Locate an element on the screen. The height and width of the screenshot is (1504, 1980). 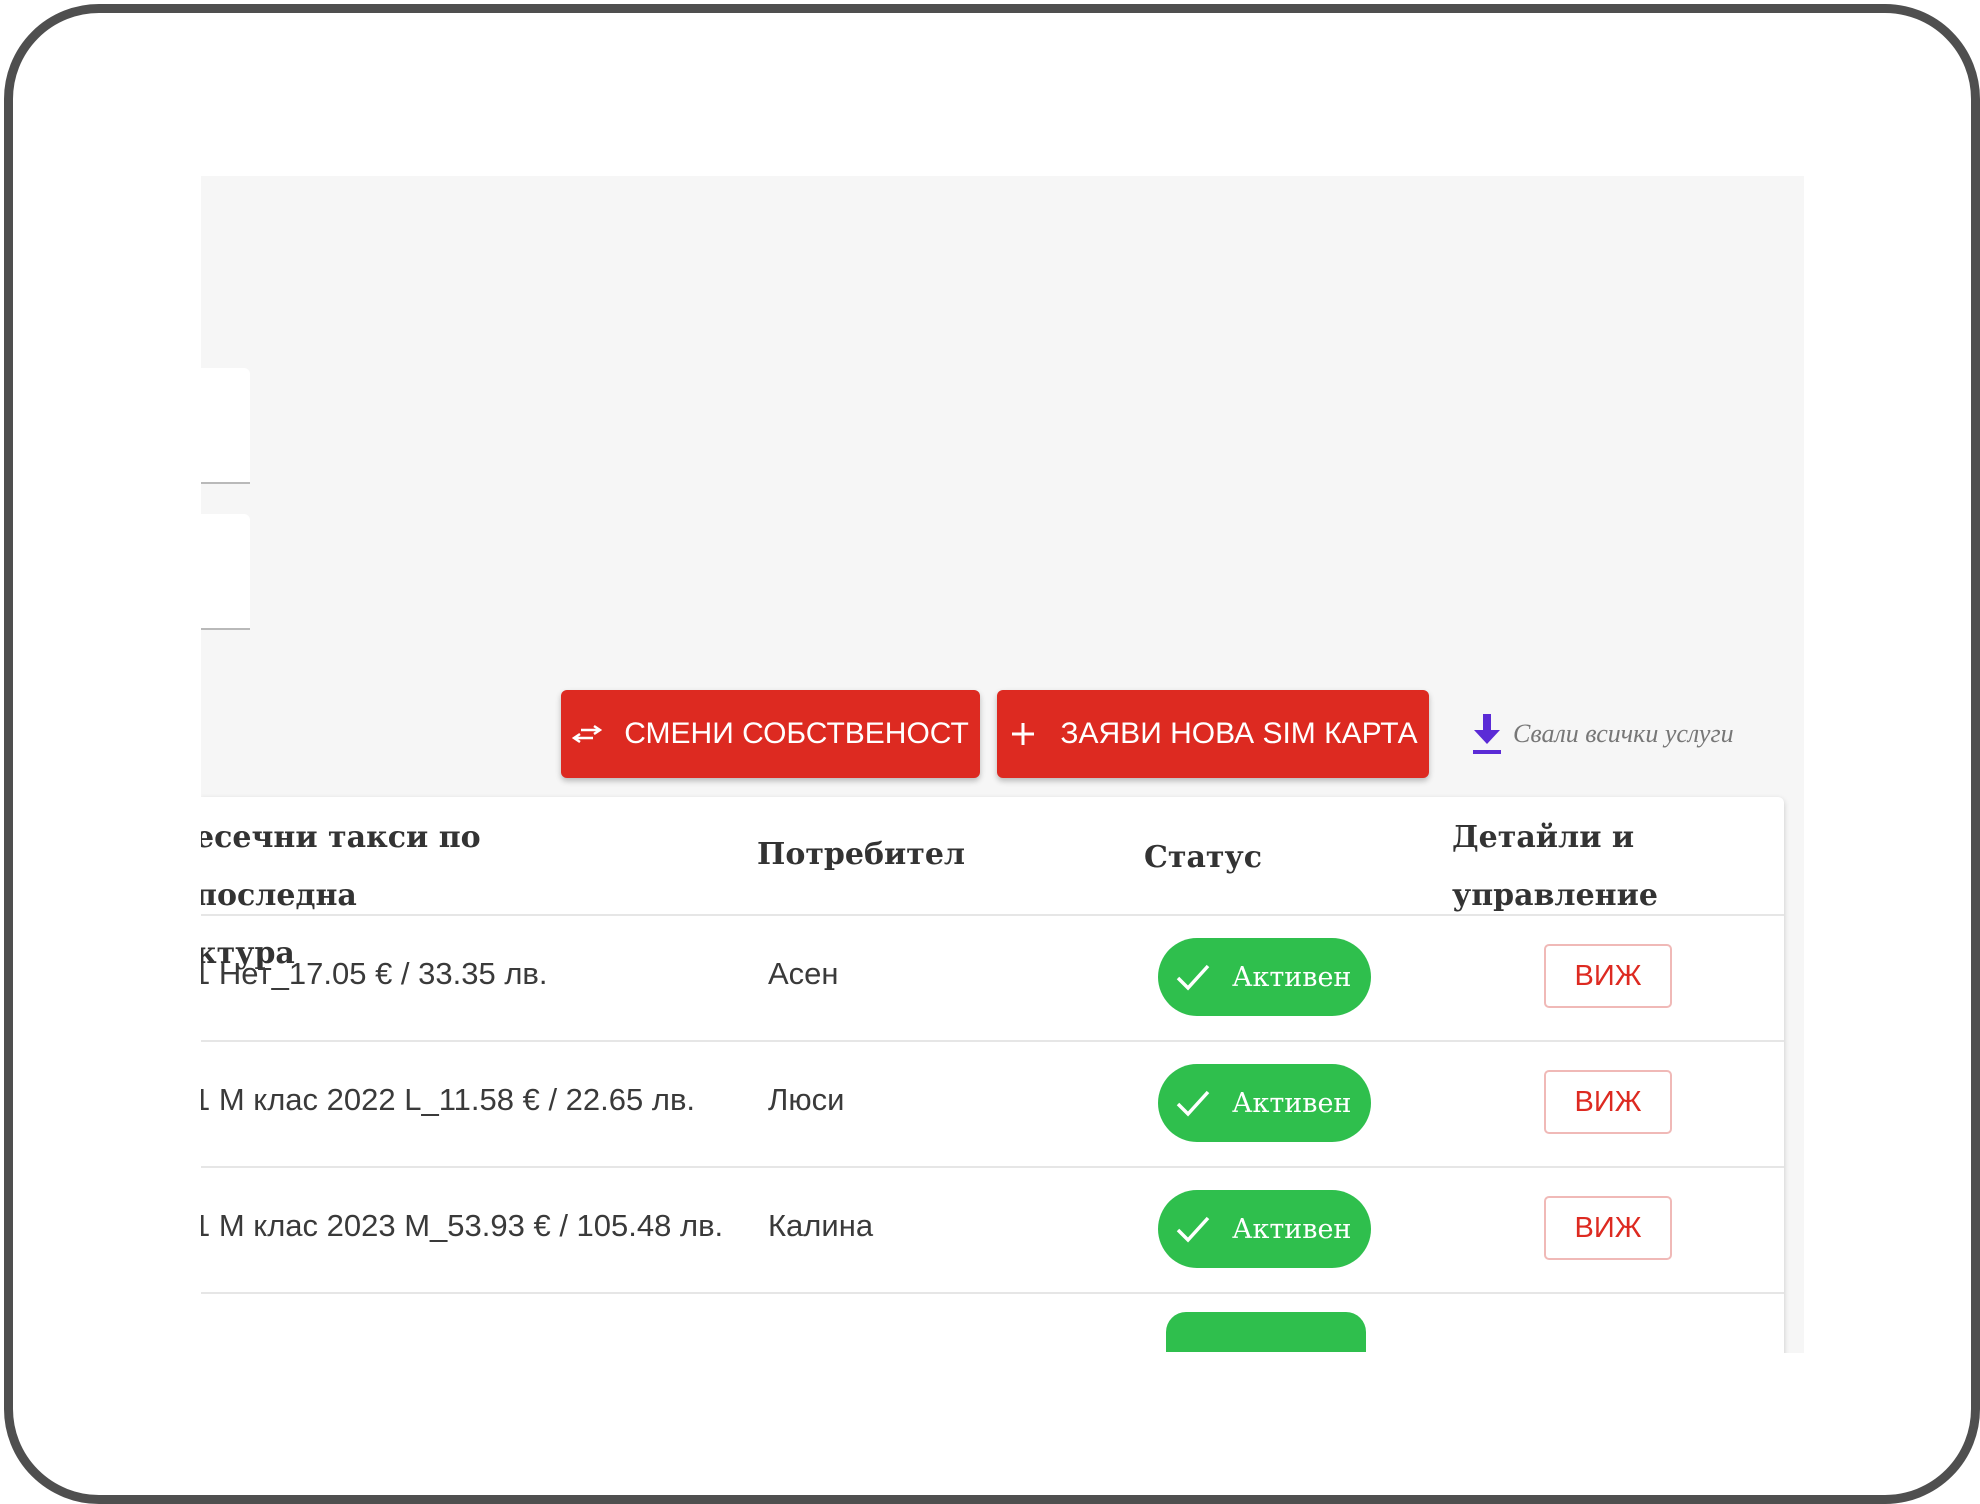
header-monthly-fees-line1: есечни такси по последна is located at coordinates (341, 866).